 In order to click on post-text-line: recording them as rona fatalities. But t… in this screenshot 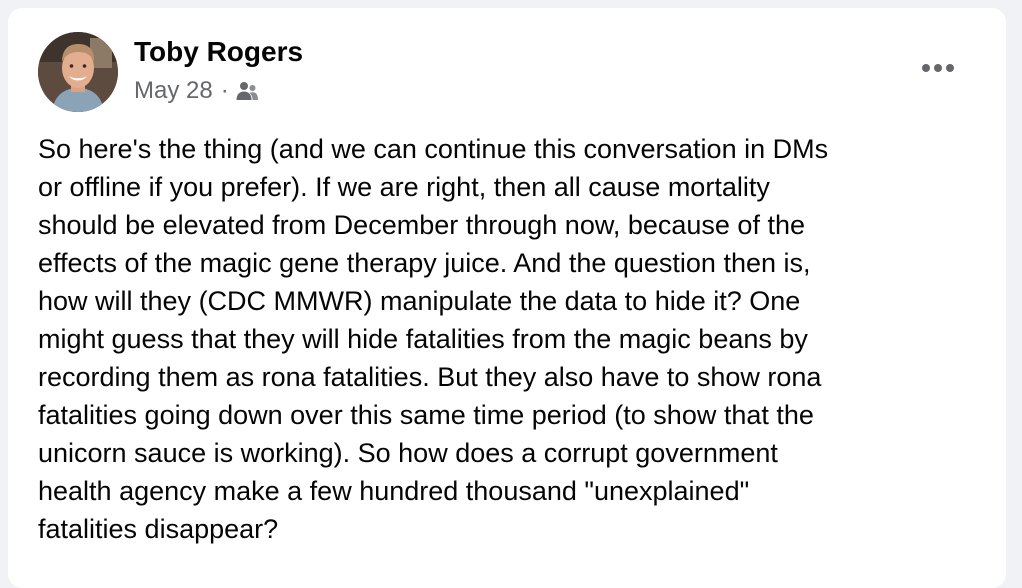, I will do `click(430, 377)`.